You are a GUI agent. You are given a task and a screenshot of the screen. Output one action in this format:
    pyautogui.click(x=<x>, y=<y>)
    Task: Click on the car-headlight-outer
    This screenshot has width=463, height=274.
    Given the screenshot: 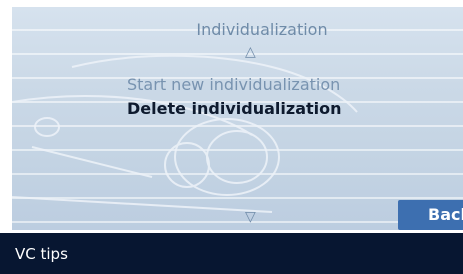 What is the action you would take?
    pyautogui.click(x=227, y=157)
    